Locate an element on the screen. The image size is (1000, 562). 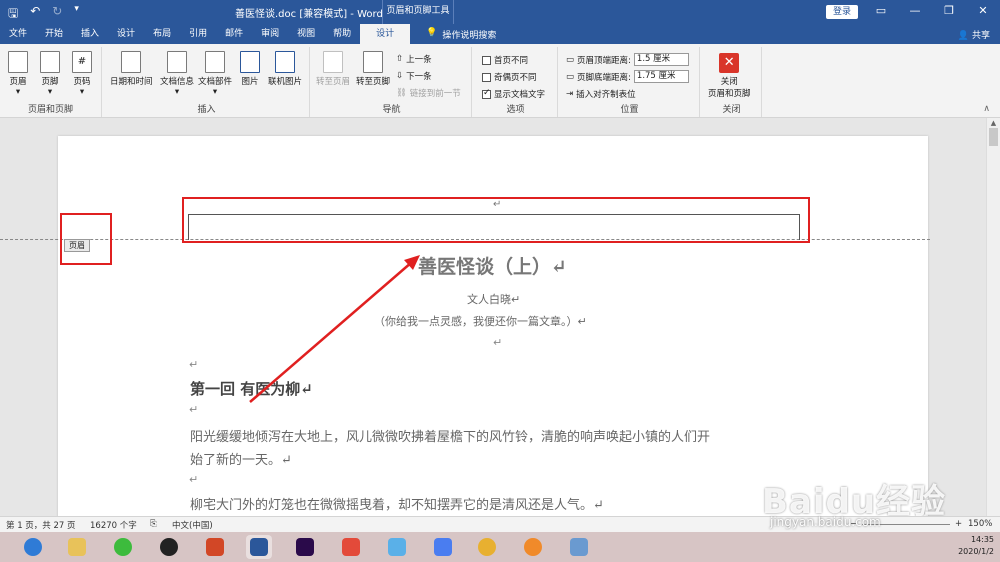
customize-qat-icon: ▾ is located at coordinates (76, 14).